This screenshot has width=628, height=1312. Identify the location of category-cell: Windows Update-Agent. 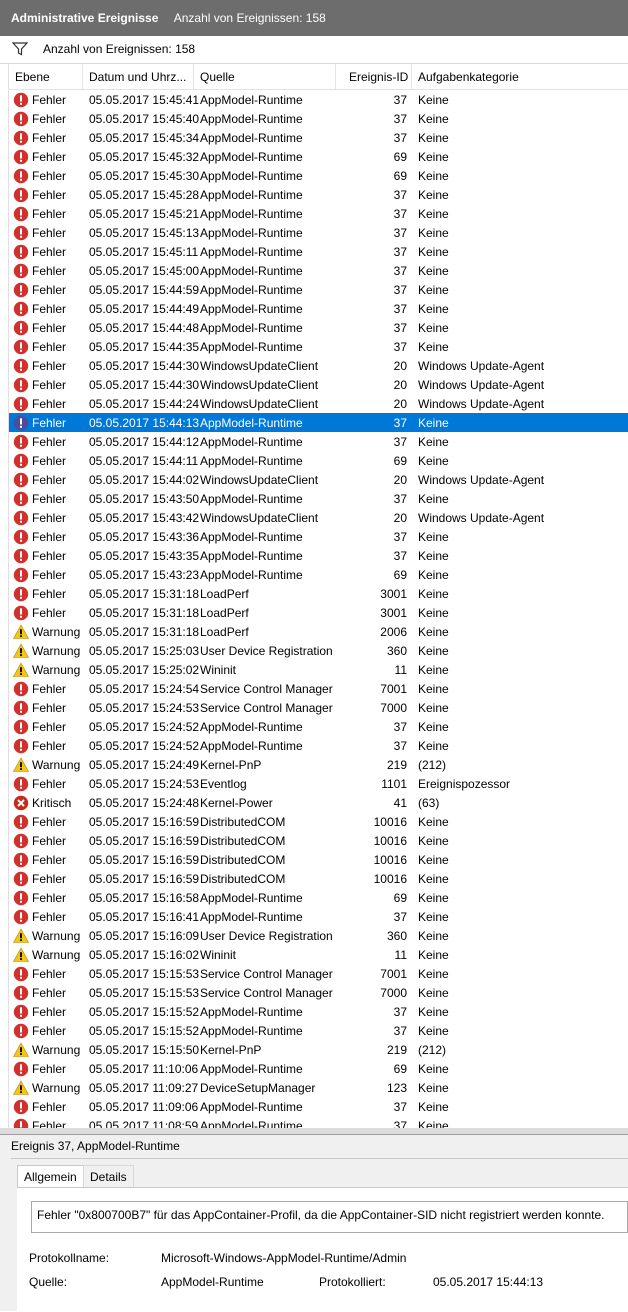
(481, 480).